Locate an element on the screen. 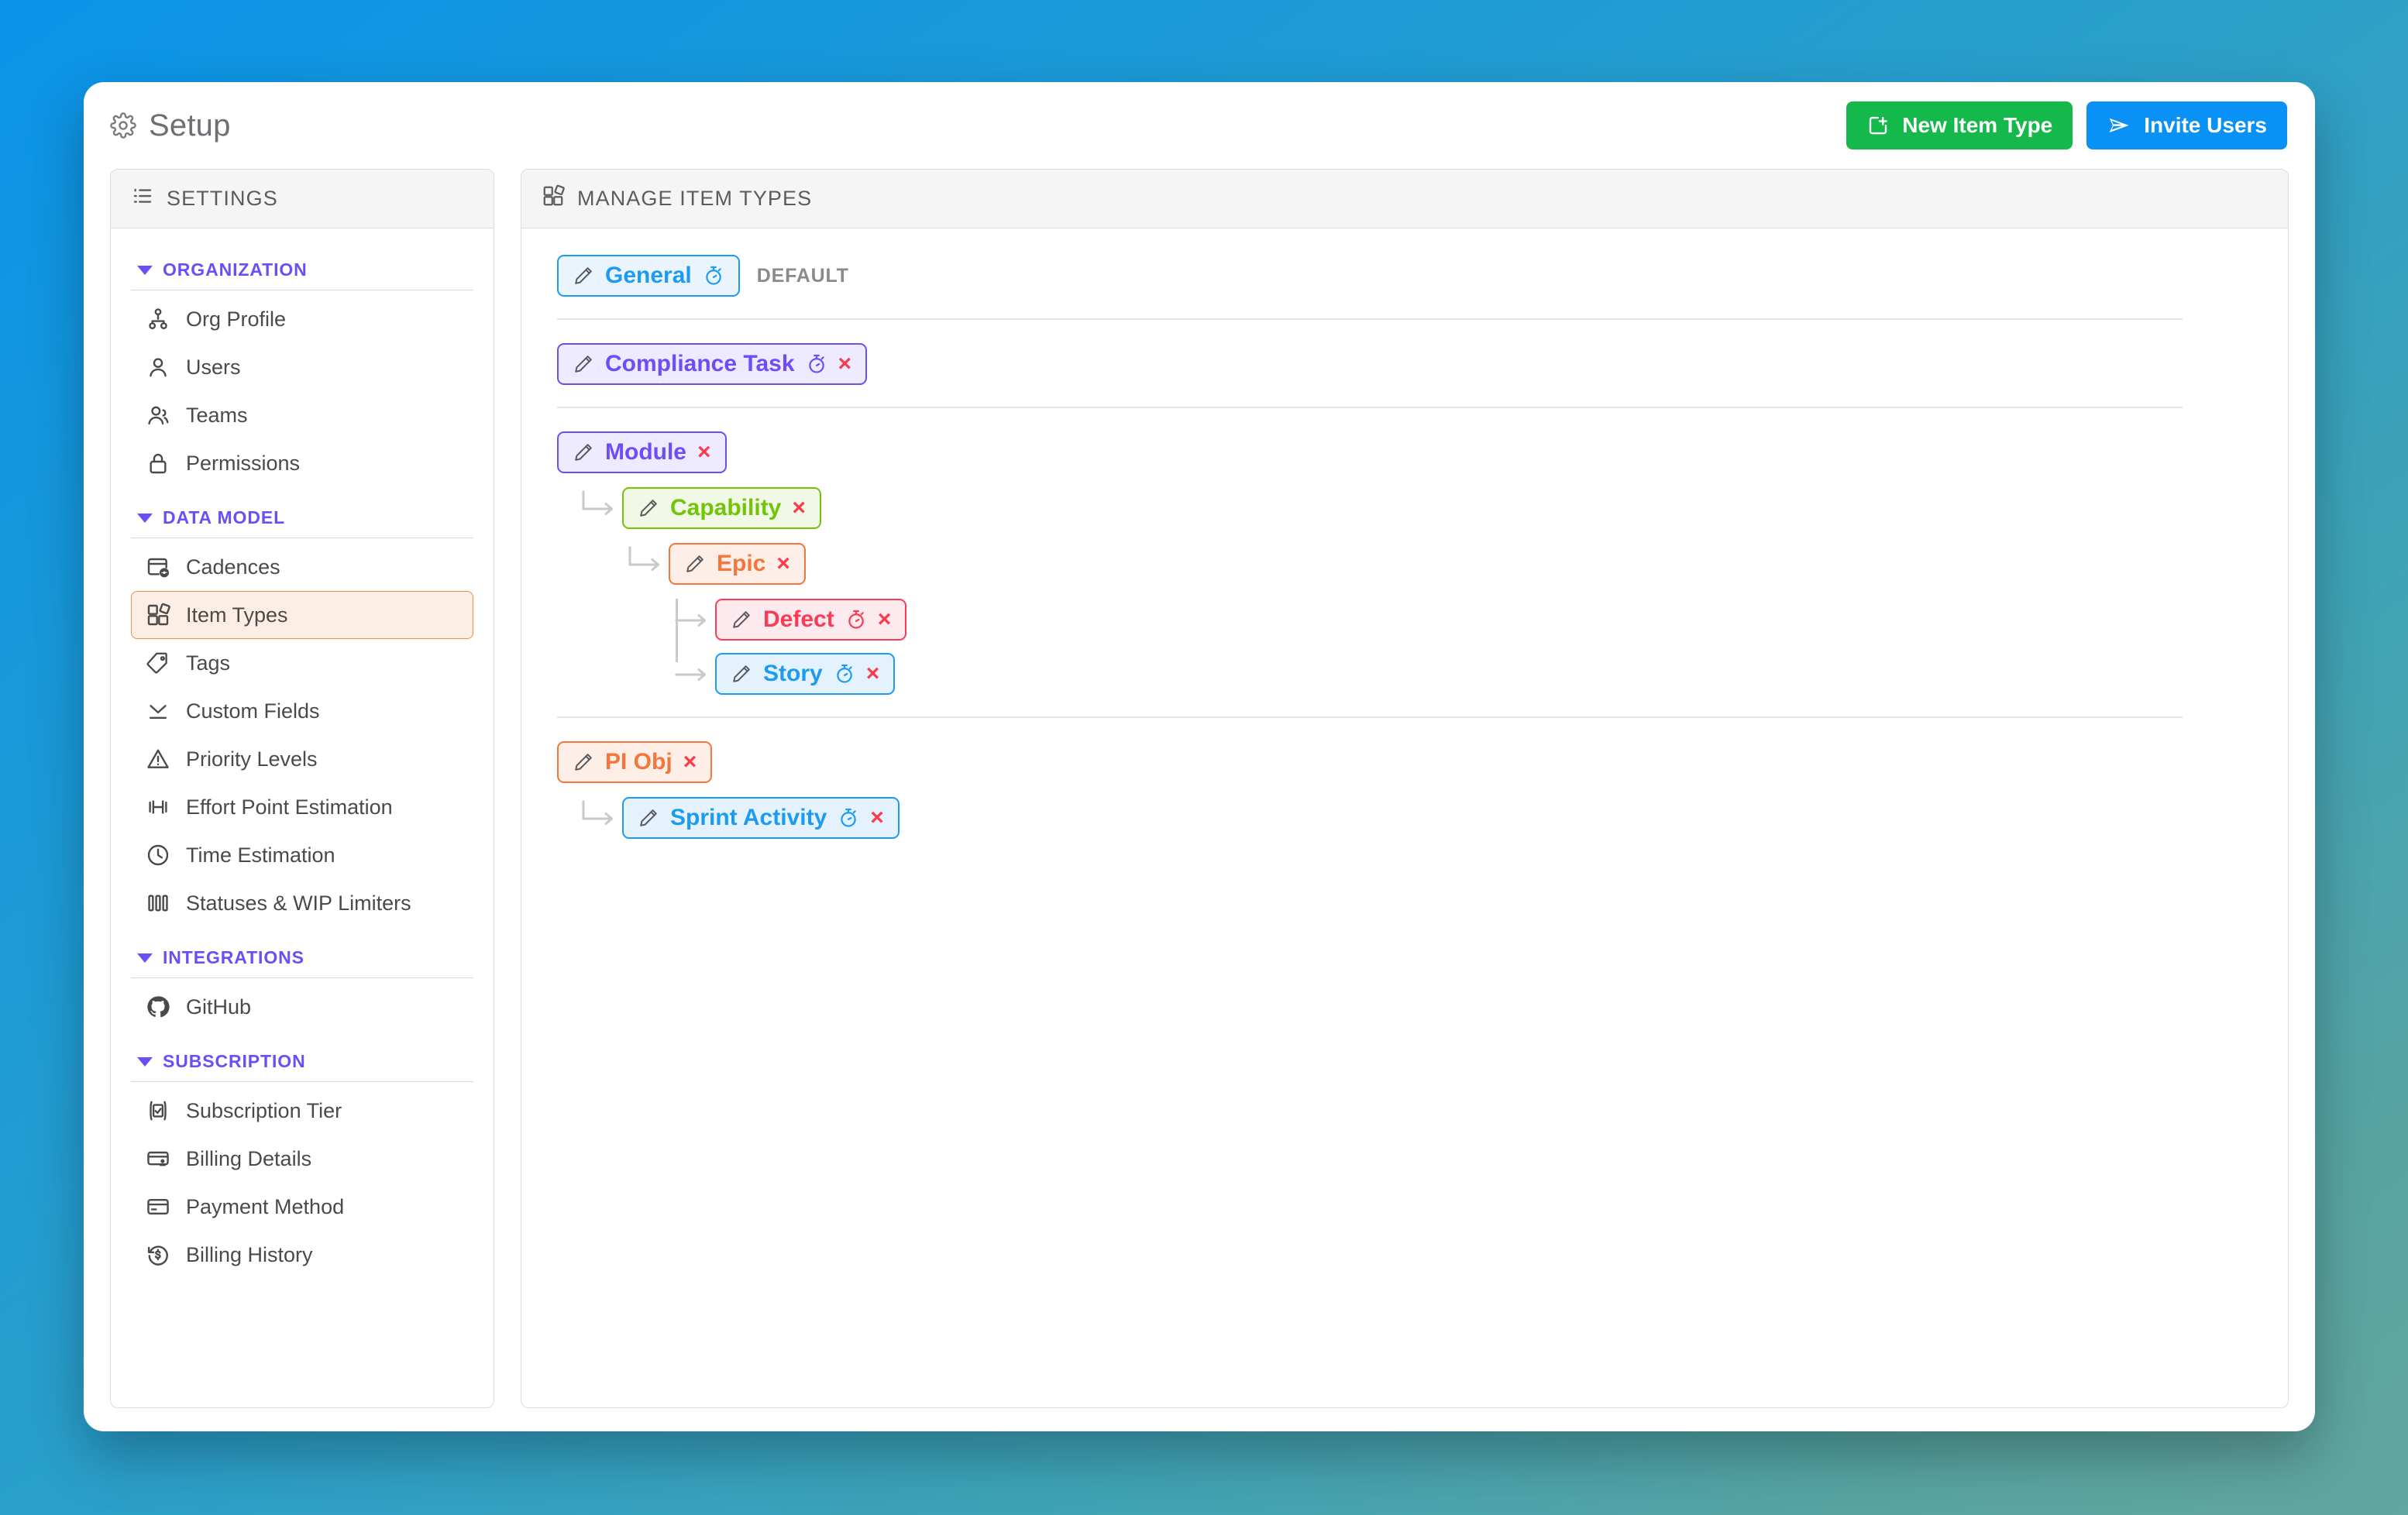 This screenshot has width=2408, height=1515. clock-icon is located at coordinates (158, 855).